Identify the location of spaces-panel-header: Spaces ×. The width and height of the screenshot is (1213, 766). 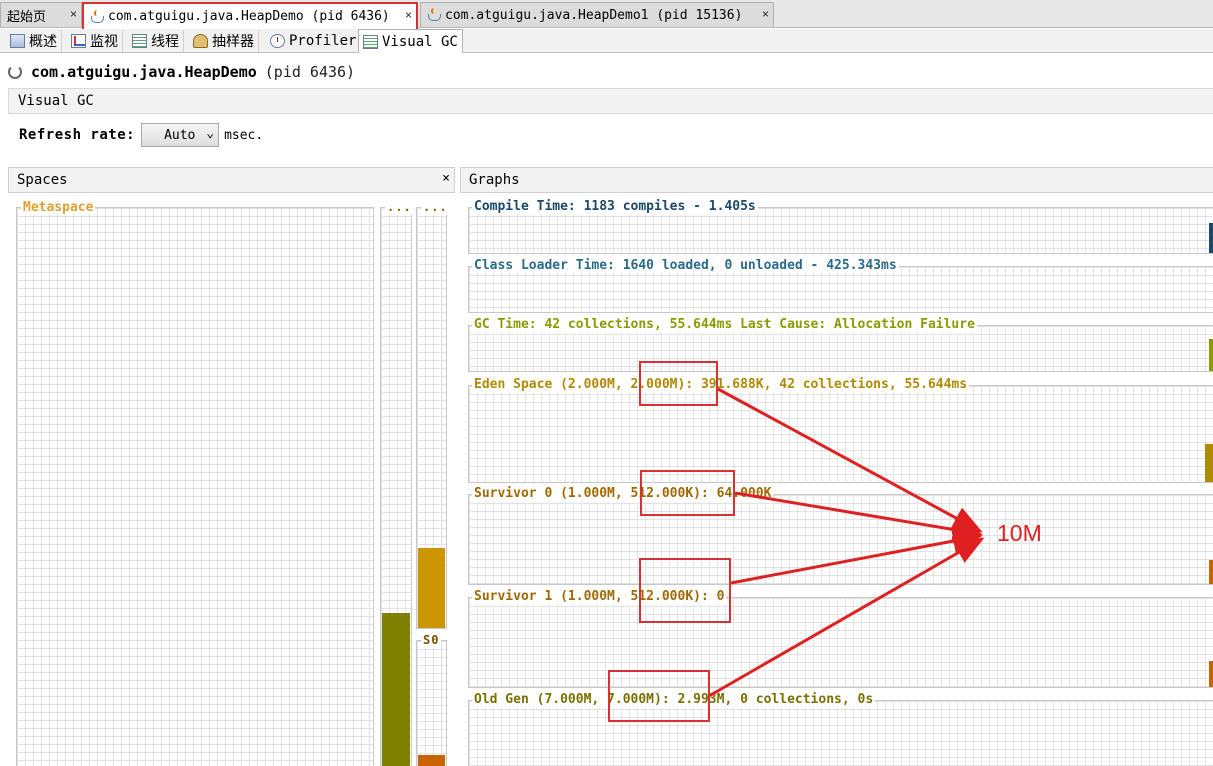
(231, 180).